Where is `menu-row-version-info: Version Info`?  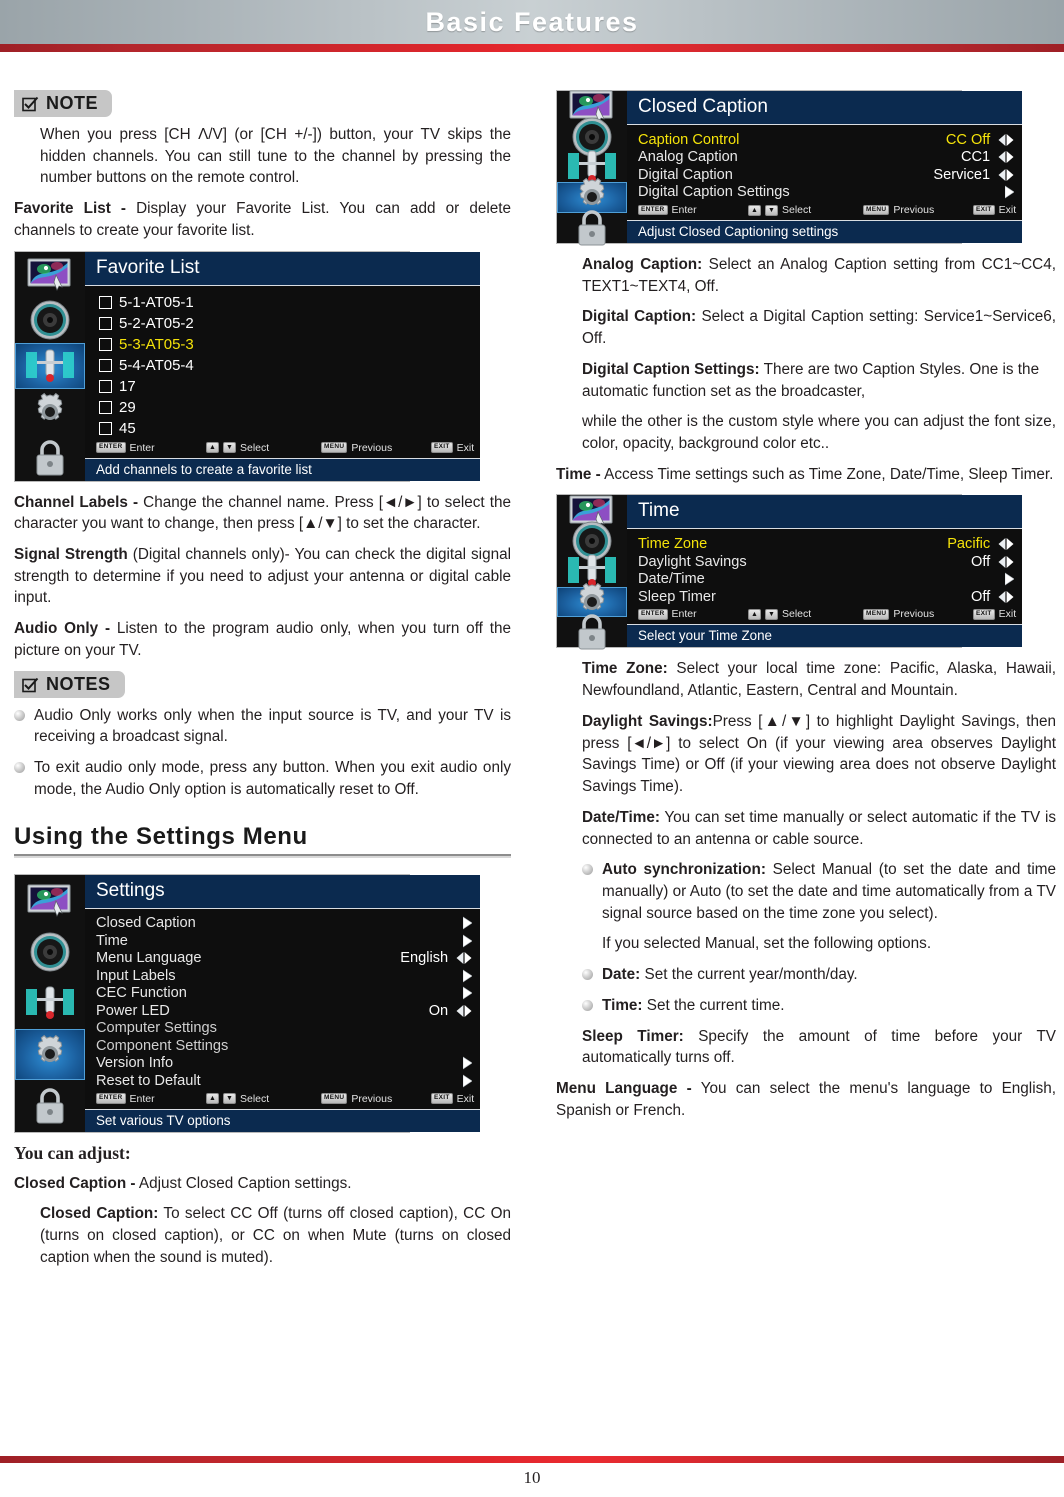 menu-row-version-info: Version Info is located at coordinates (282, 1064).